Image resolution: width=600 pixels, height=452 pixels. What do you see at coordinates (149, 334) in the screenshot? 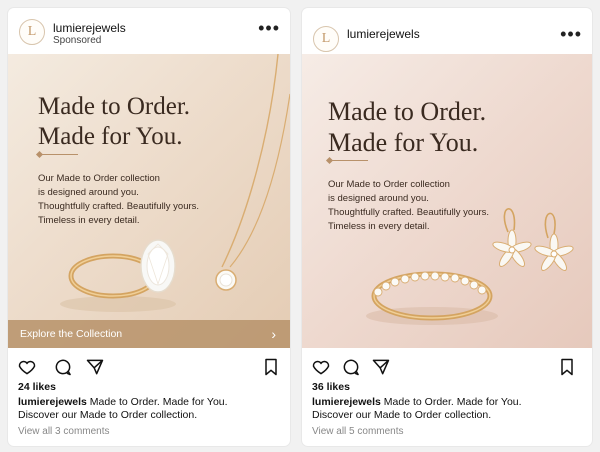
I see `explore-collection-button: Explore the Collection ›` at bounding box center [149, 334].